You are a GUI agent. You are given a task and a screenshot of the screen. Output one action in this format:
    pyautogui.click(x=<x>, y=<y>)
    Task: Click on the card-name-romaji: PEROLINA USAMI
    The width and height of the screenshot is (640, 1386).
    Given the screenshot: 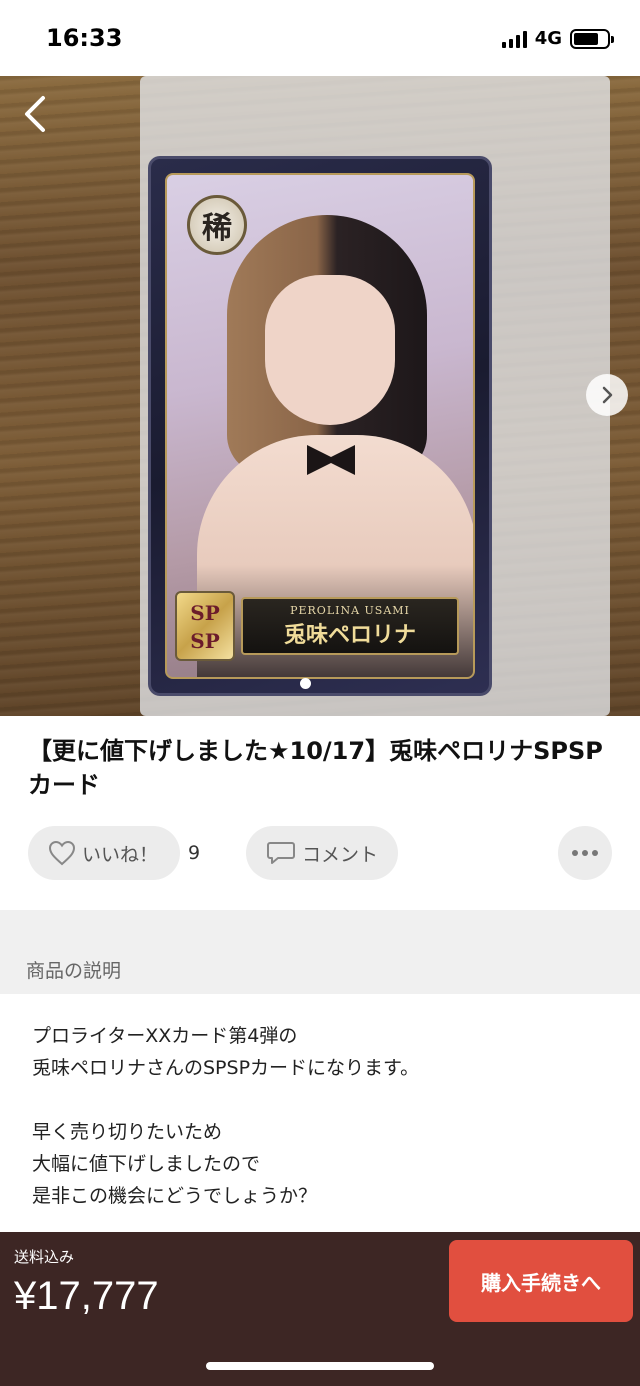 What is the action you would take?
    pyautogui.click(x=350, y=610)
    